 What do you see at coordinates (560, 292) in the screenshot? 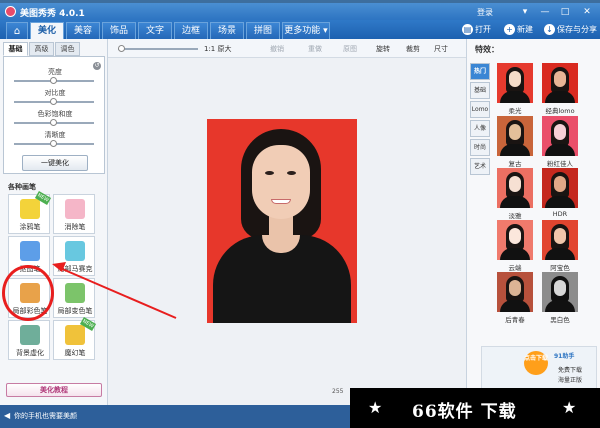
I see `effect-thumb-bw` at bounding box center [560, 292].